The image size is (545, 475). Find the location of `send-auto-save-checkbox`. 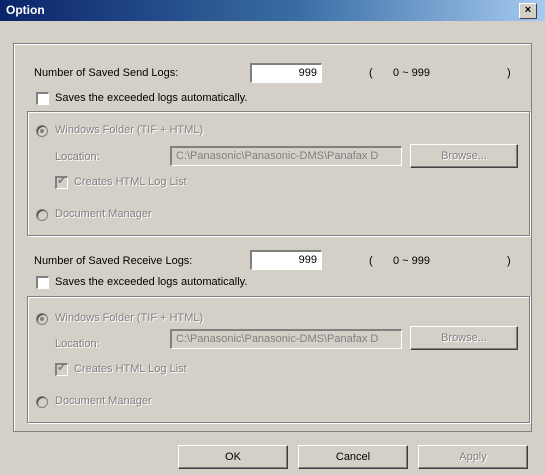

send-auto-save-checkbox is located at coordinates (42, 98).